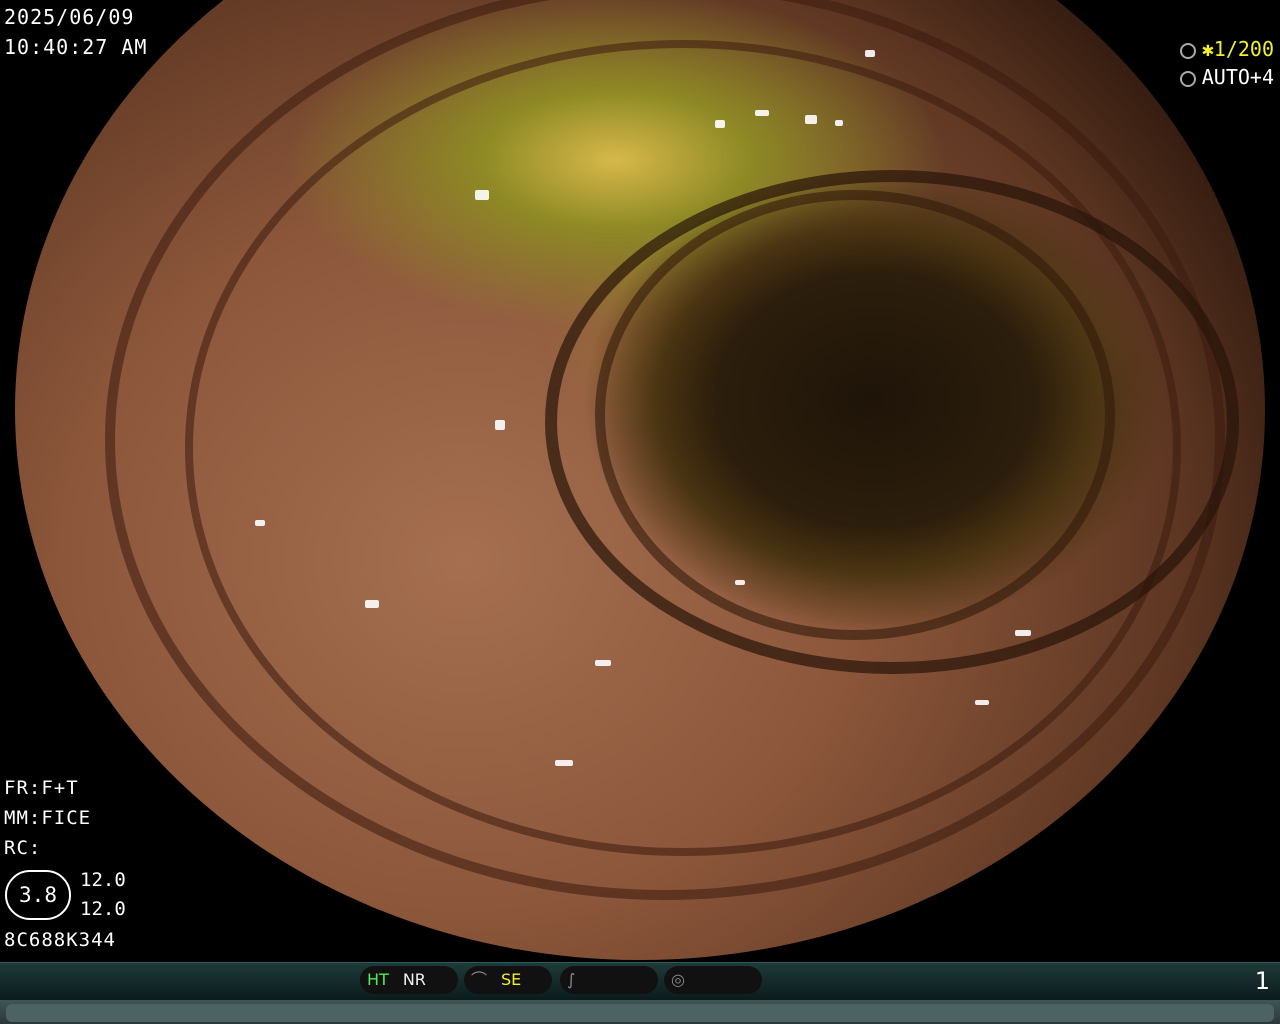 This screenshot has height=1024, width=1280. What do you see at coordinates (41, 788) in the screenshot?
I see `freeze-mode: FR:F+T` at bounding box center [41, 788].